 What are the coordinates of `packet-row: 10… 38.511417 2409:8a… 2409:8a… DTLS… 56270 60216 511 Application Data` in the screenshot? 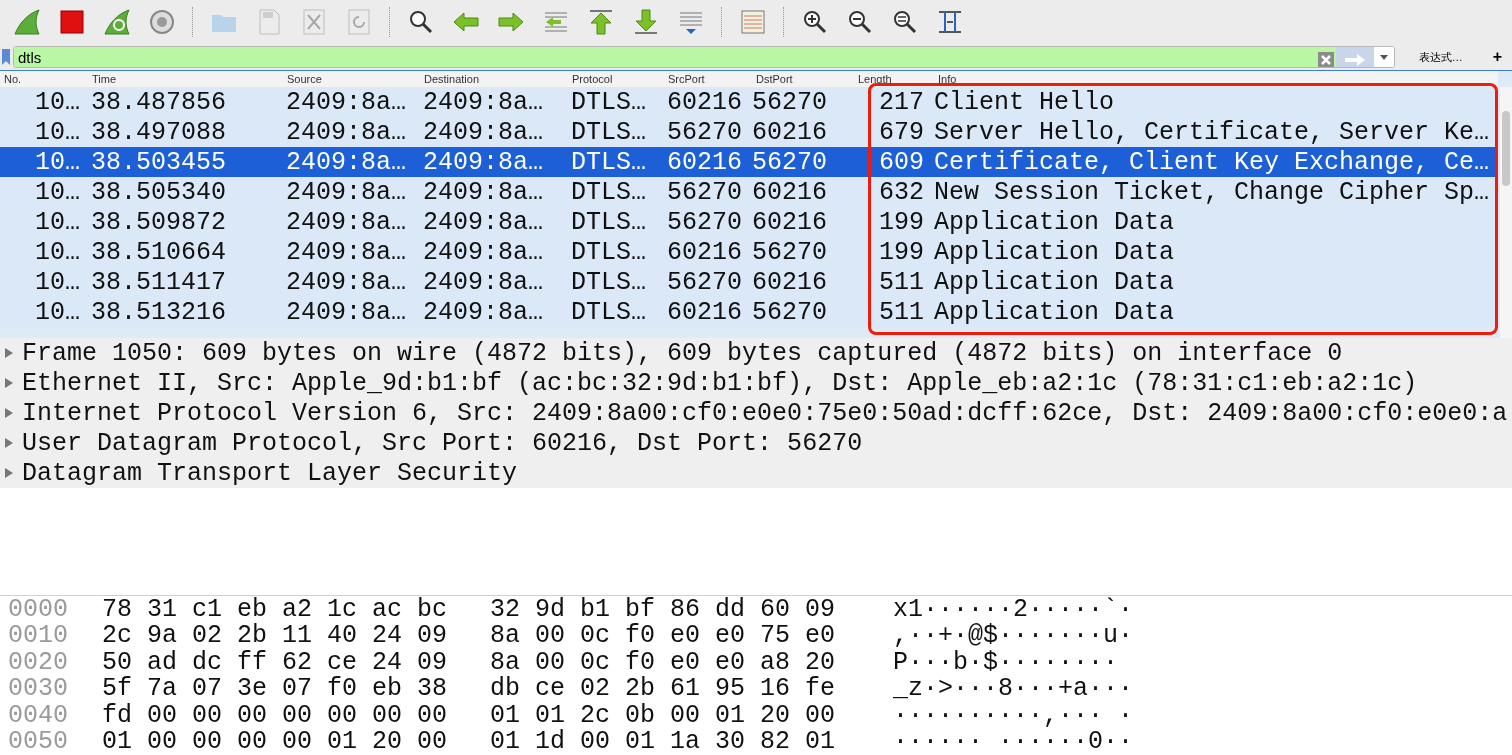 It's located at (749, 282).